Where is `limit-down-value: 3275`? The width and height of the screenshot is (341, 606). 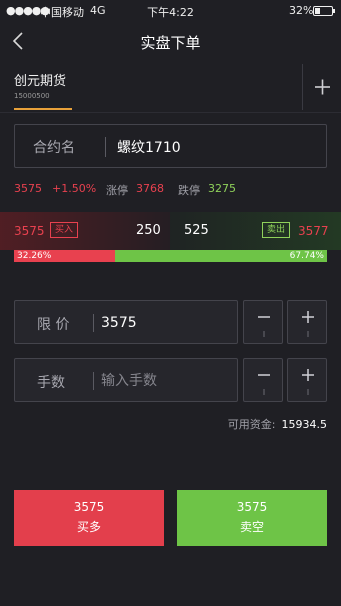 limit-down-value: 3275 is located at coordinates (222, 188).